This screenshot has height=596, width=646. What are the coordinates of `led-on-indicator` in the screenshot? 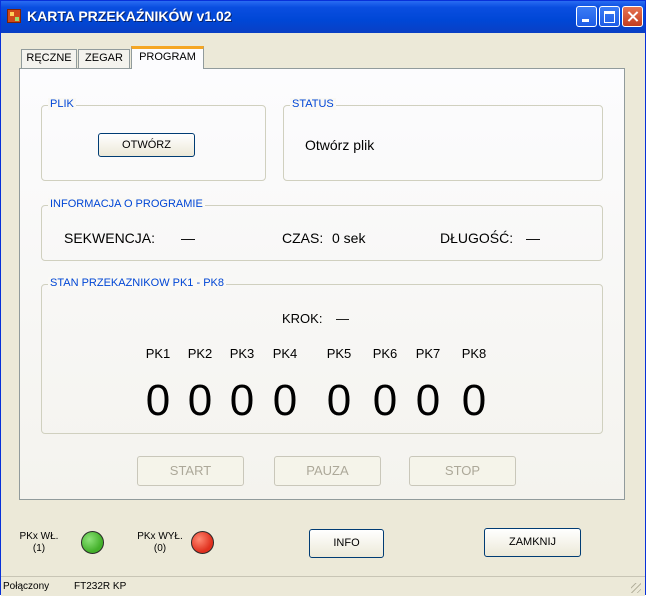 It's located at (92, 542).